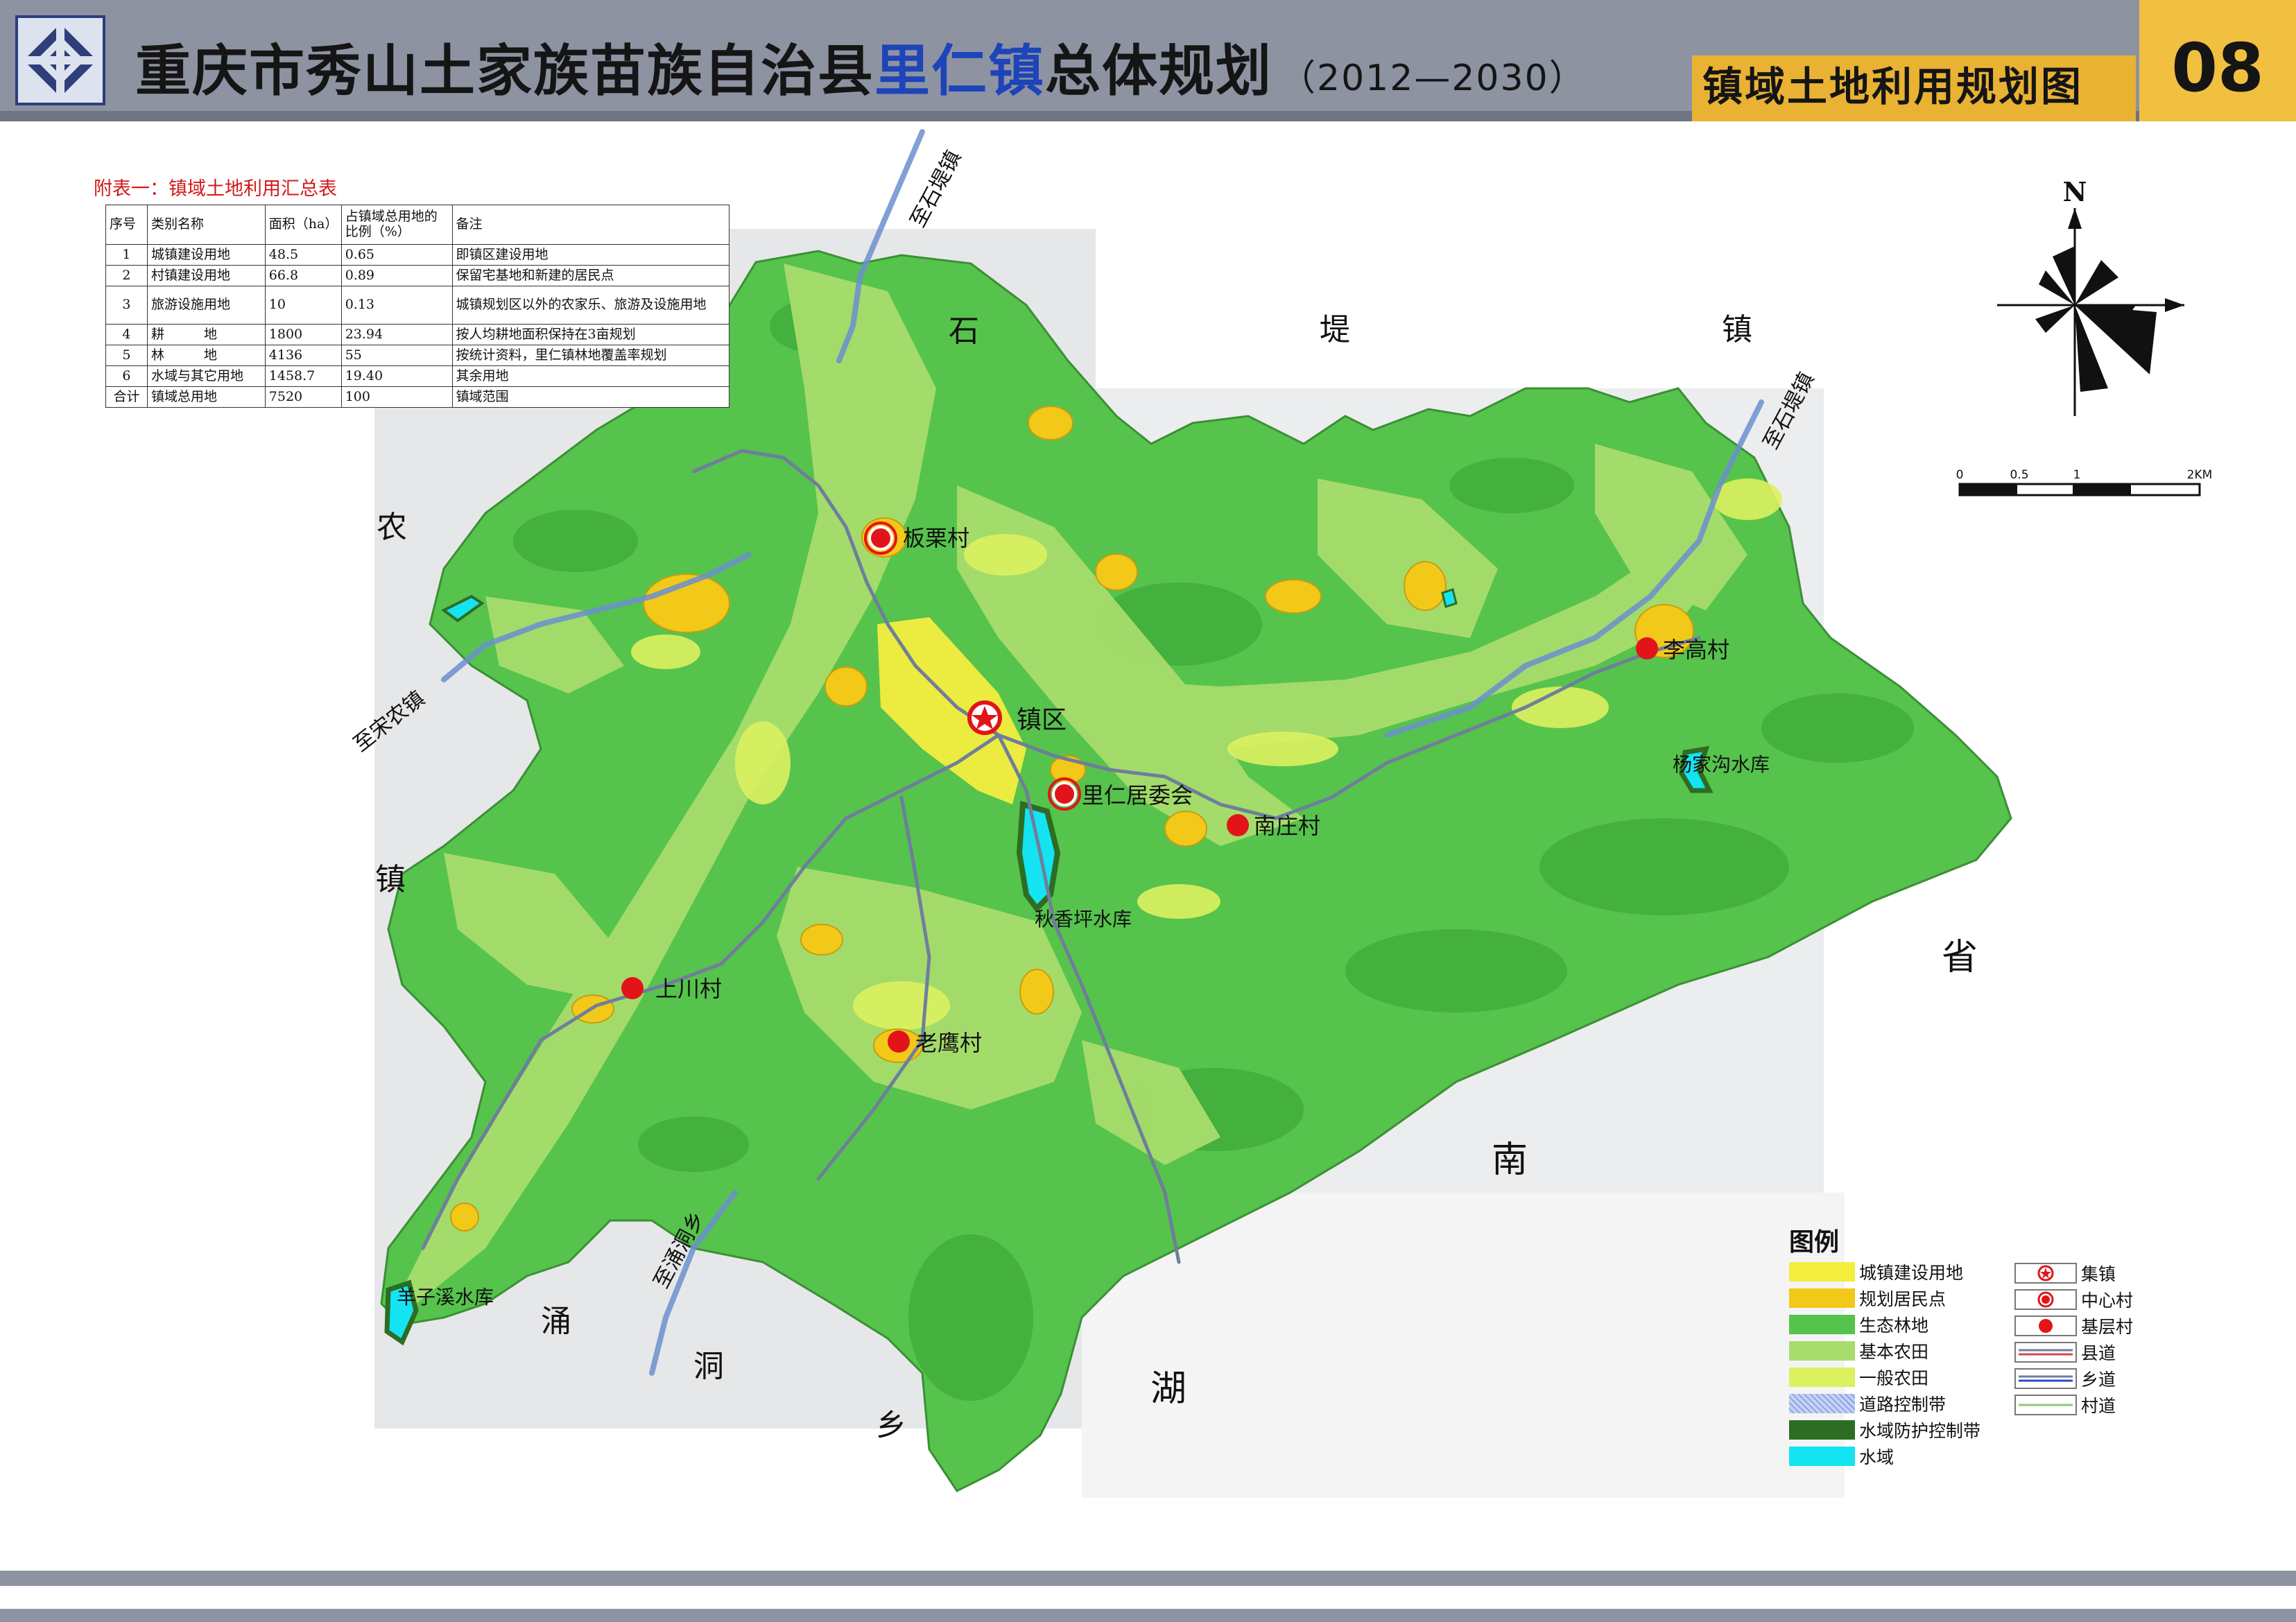  I want to click on neighbor-yongdong-1: 涌, so click(556, 1321).